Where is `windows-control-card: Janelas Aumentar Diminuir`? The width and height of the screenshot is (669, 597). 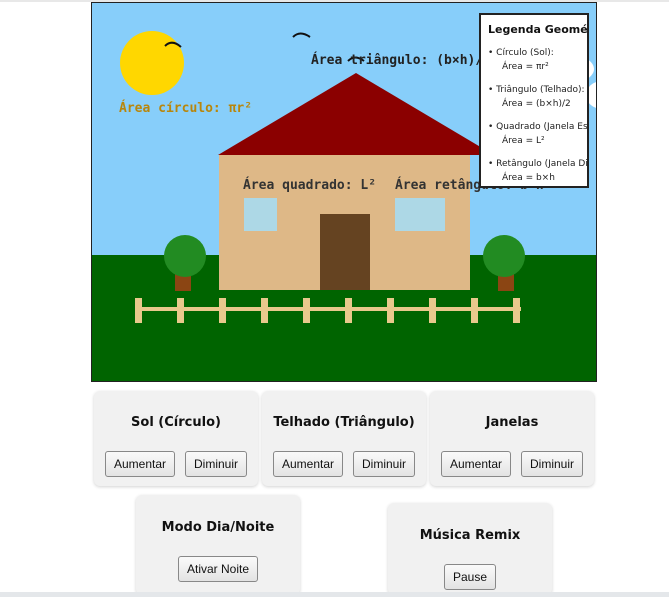
windows-control-card: Janelas Aumentar Diminuir is located at coordinates (512, 438).